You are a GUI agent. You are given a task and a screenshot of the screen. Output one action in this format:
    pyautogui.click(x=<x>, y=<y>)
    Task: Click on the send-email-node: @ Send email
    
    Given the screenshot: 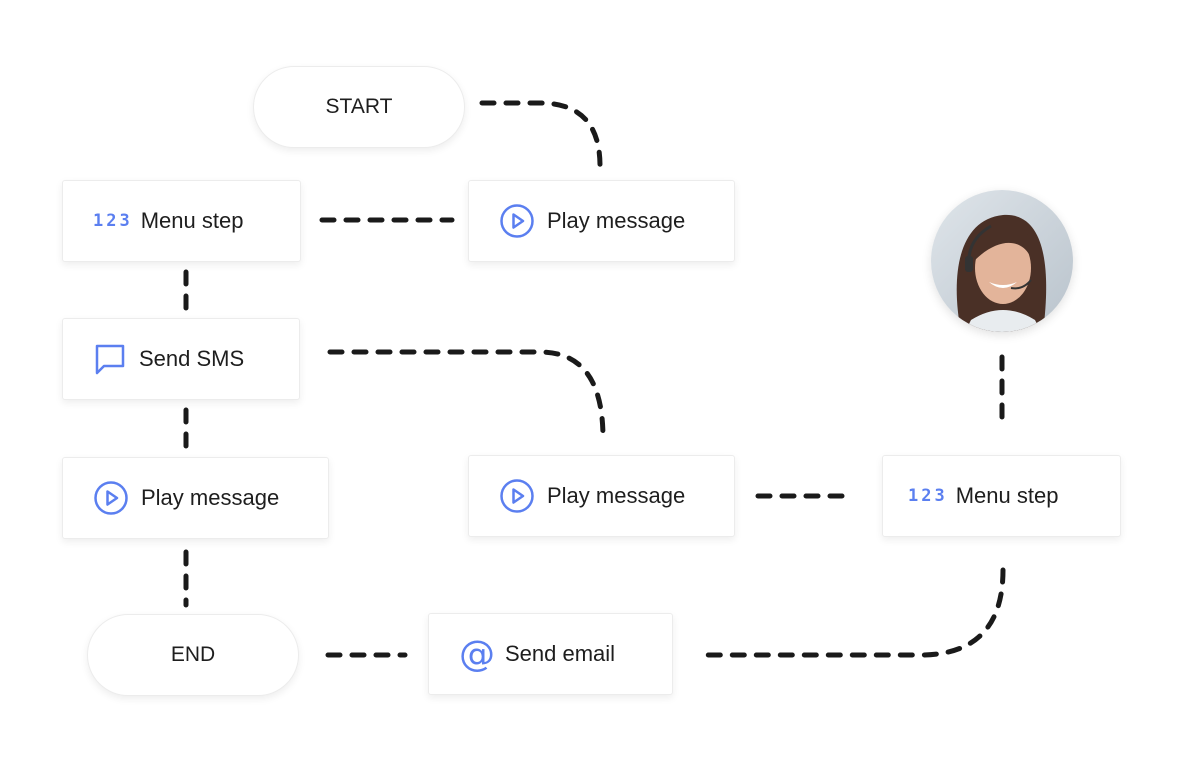 What is the action you would take?
    pyautogui.click(x=550, y=654)
    